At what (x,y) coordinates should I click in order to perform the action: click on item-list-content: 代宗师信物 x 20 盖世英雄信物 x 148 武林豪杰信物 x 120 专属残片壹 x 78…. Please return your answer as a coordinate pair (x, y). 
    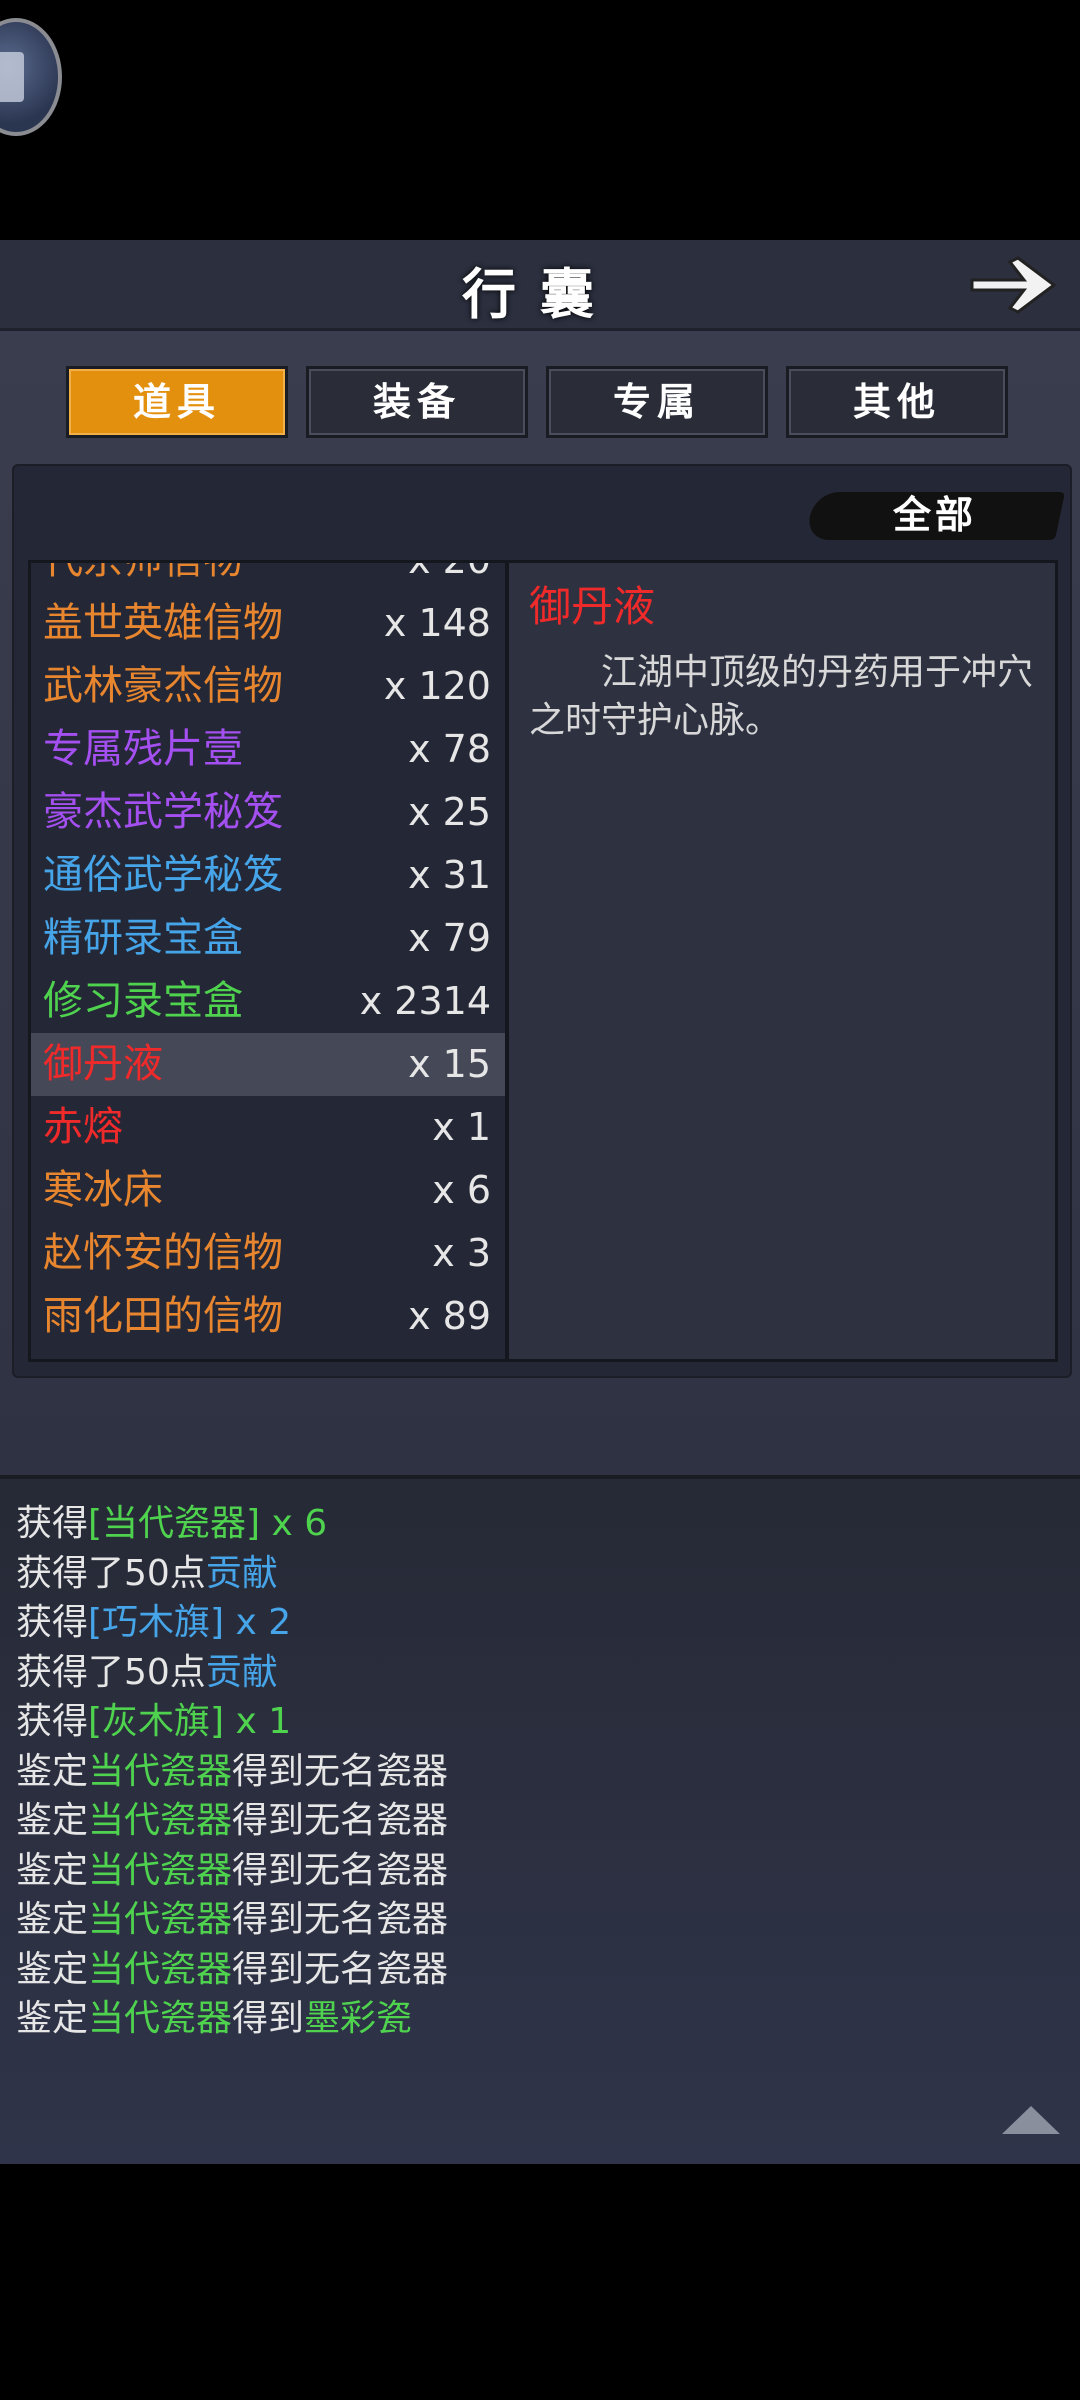
    Looking at the image, I should click on (268, 954).